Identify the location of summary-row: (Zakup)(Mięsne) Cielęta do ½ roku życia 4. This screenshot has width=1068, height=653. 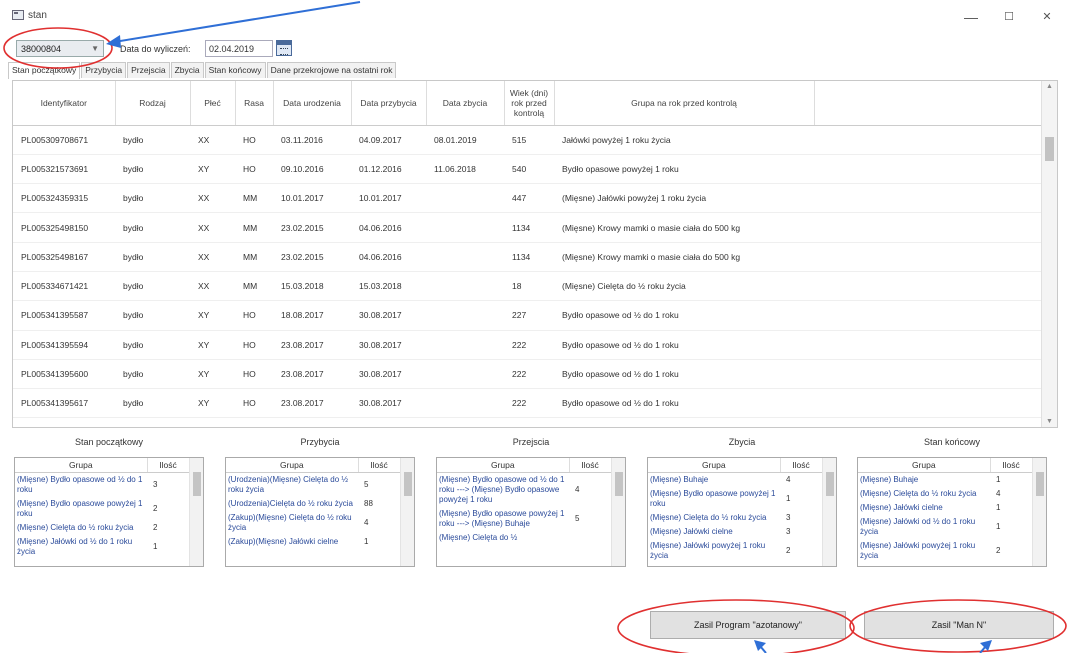
(313, 523).